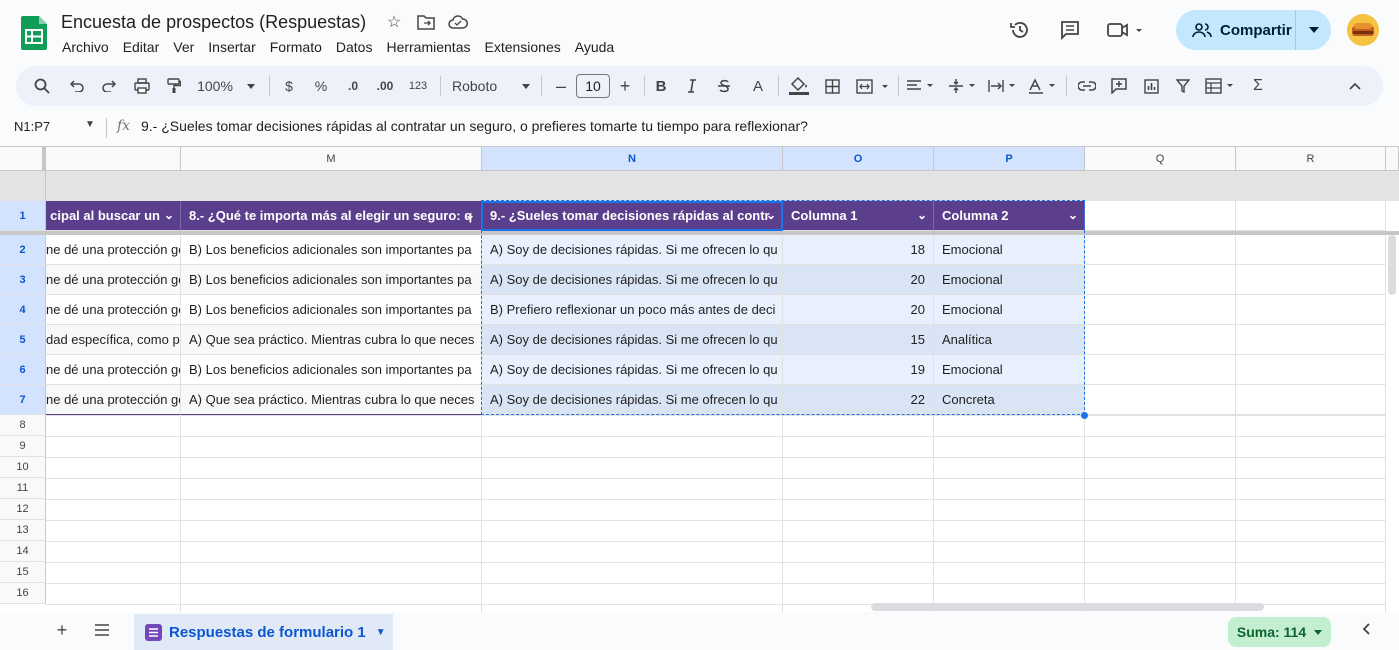 The height and width of the screenshot is (650, 1399). What do you see at coordinates (113, 216) in the screenshot?
I see `header-cell-l: cipal al buscar un ⌄` at bounding box center [113, 216].